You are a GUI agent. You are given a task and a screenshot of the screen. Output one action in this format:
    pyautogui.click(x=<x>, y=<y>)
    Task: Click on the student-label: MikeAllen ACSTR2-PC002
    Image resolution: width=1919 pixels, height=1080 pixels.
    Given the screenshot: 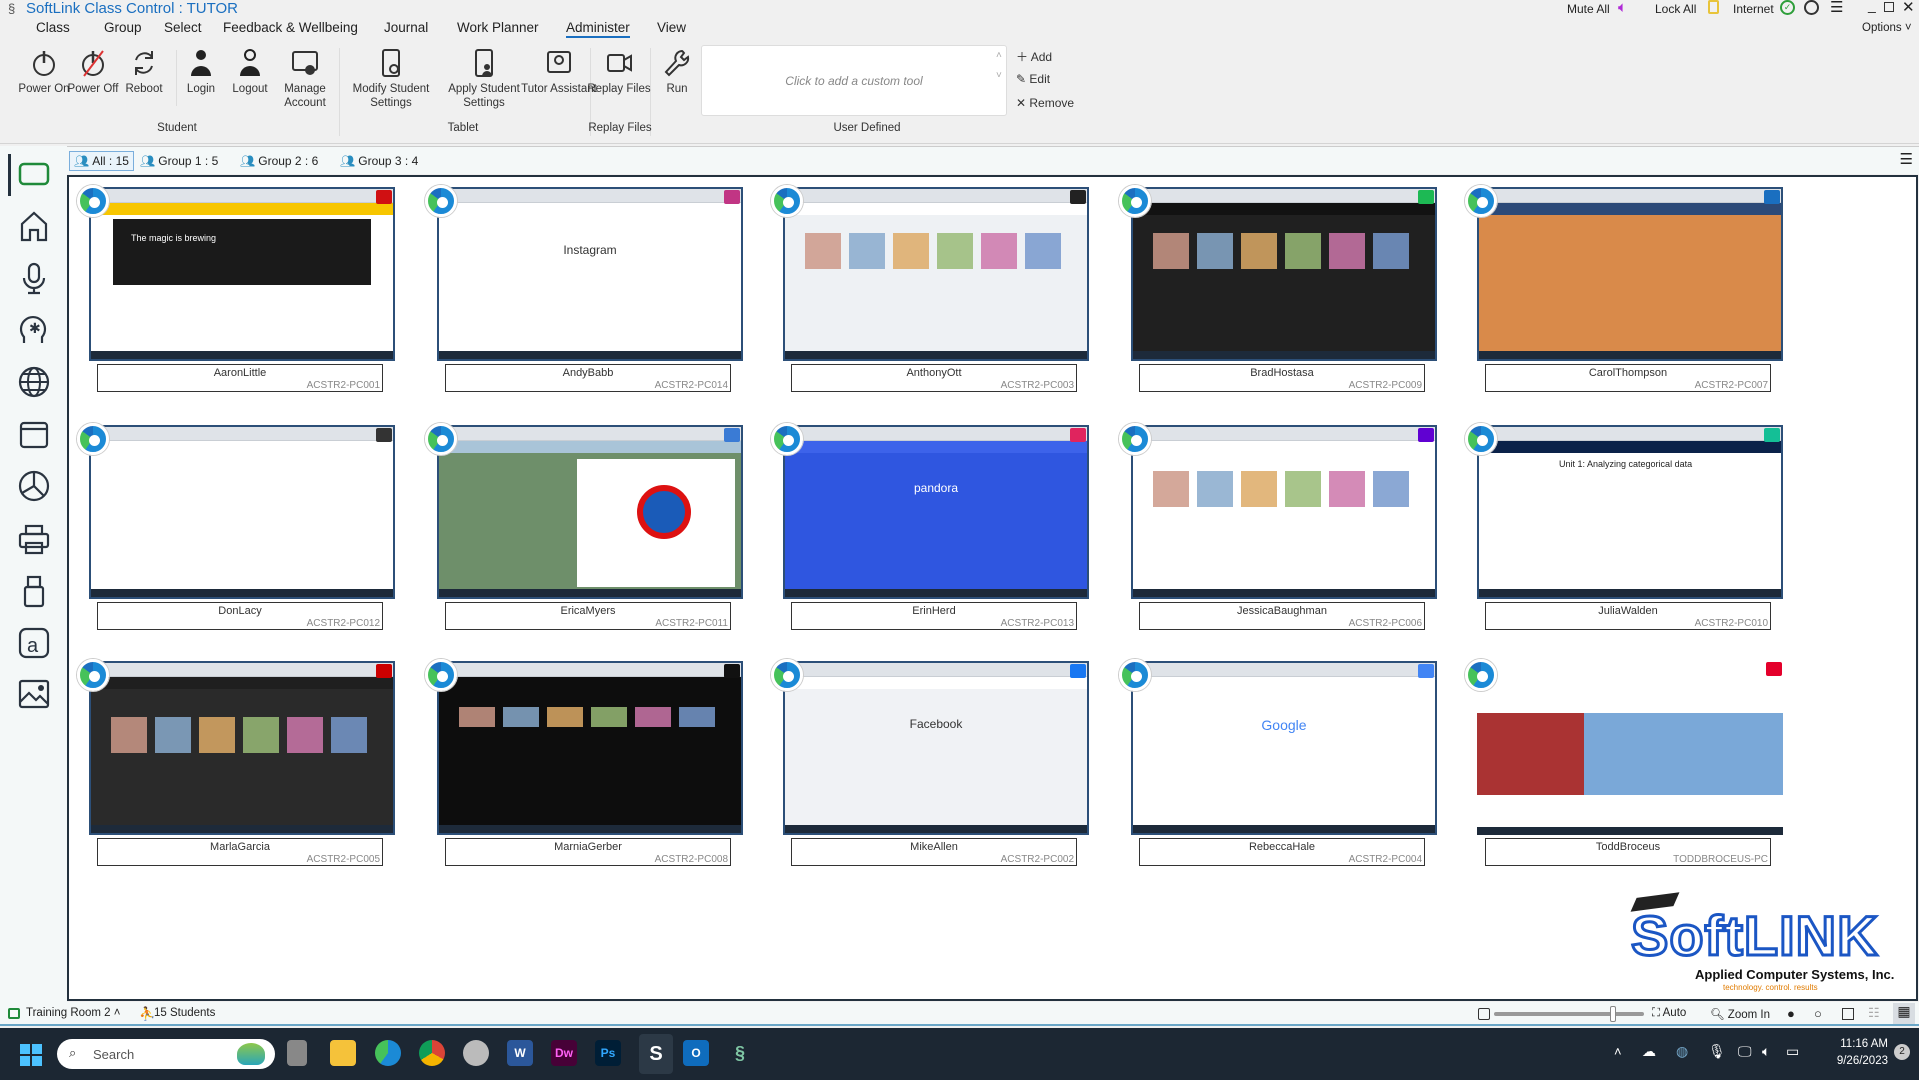 What is the action you would take?
    pyautogui.click(x=934, y=852)
    